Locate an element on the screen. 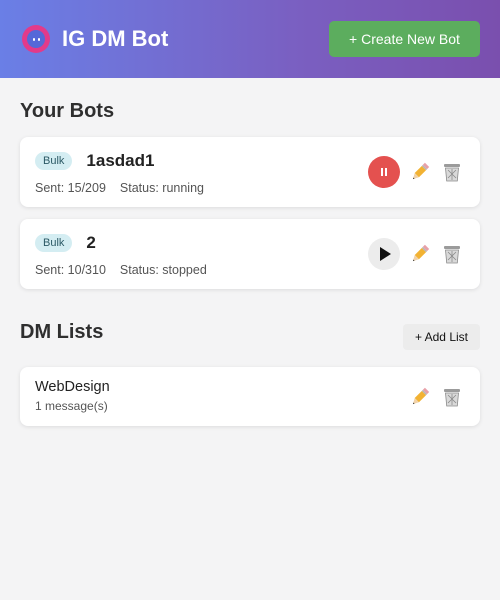 The image size is (500, 600). dm-list-name: WebDesign is located at coordinates (72, 387).